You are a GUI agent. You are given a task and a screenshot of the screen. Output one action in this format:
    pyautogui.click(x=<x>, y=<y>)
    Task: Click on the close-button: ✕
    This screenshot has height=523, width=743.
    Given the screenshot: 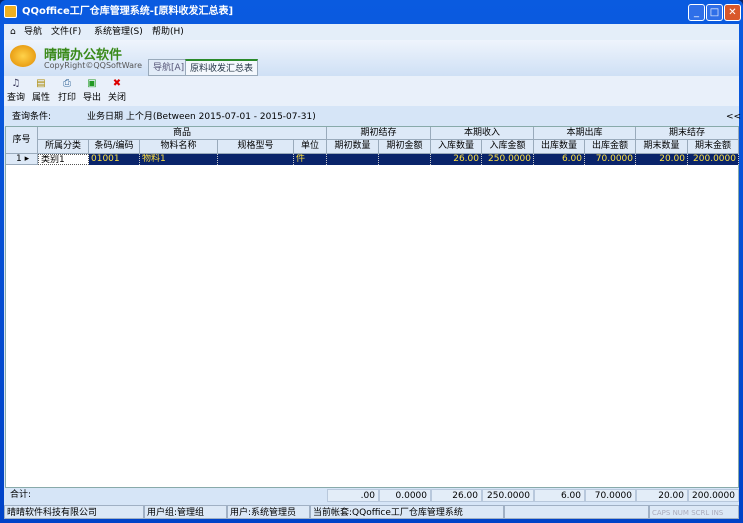 What is the action you would take?
    pyautogui.click(x=732, y=12)
    